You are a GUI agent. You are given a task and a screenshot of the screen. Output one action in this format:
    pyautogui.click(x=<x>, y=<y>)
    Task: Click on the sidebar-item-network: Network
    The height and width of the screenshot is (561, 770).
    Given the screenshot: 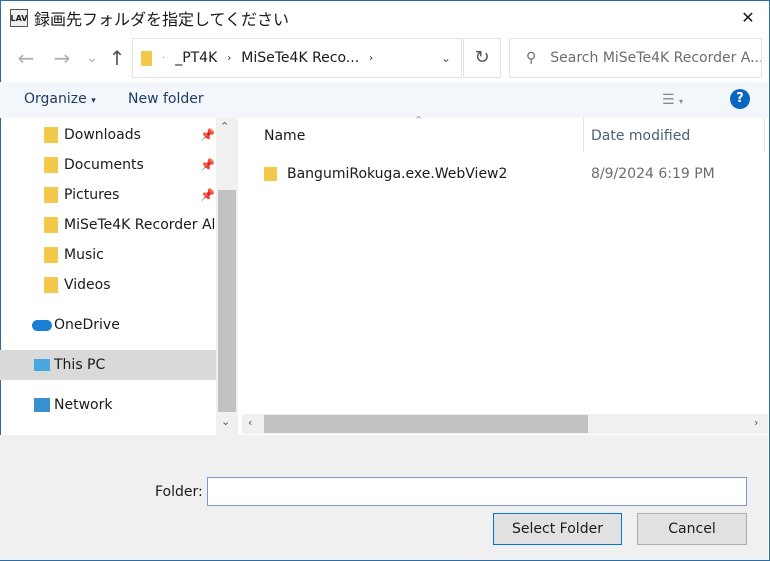 What is the action you would take?
    pyautogui.click(x=108, y=405)
    